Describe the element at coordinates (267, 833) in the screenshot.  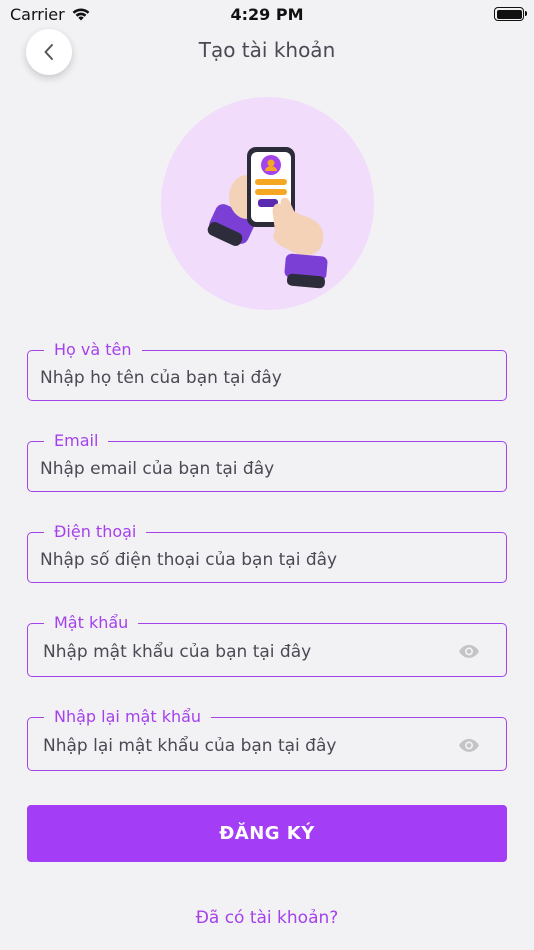
I see `register-button: ĐĂNG KÝ` at that location.